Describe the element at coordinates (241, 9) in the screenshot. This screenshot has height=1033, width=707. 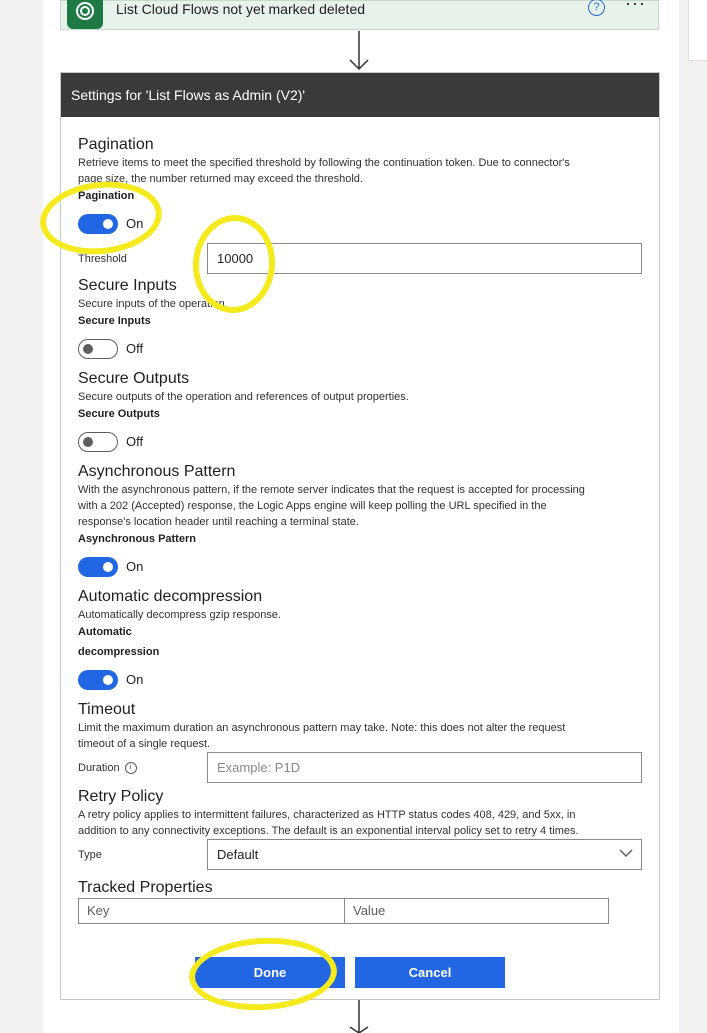
I see `trigger-title: List Cloud Flows not yet marked deleted` at that location.